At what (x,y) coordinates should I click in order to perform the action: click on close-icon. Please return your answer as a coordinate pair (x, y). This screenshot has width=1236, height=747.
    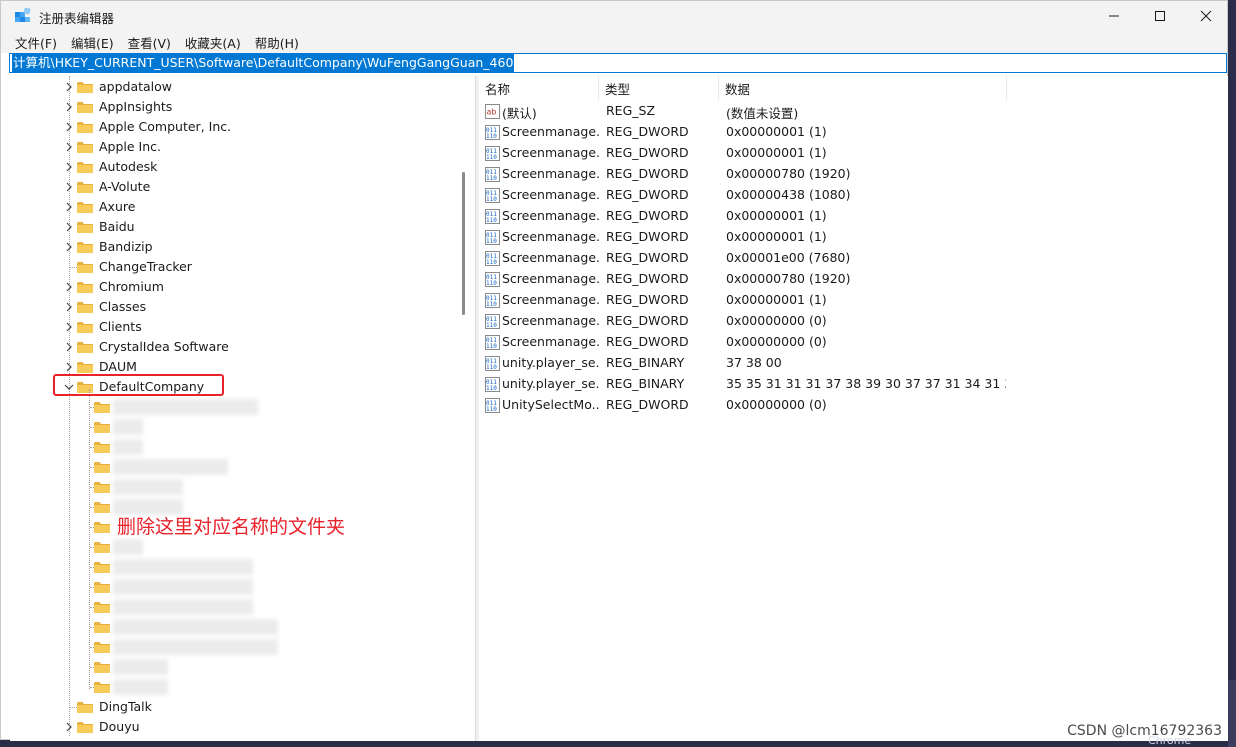
    Looking at the image, I should click on (1206, 16).